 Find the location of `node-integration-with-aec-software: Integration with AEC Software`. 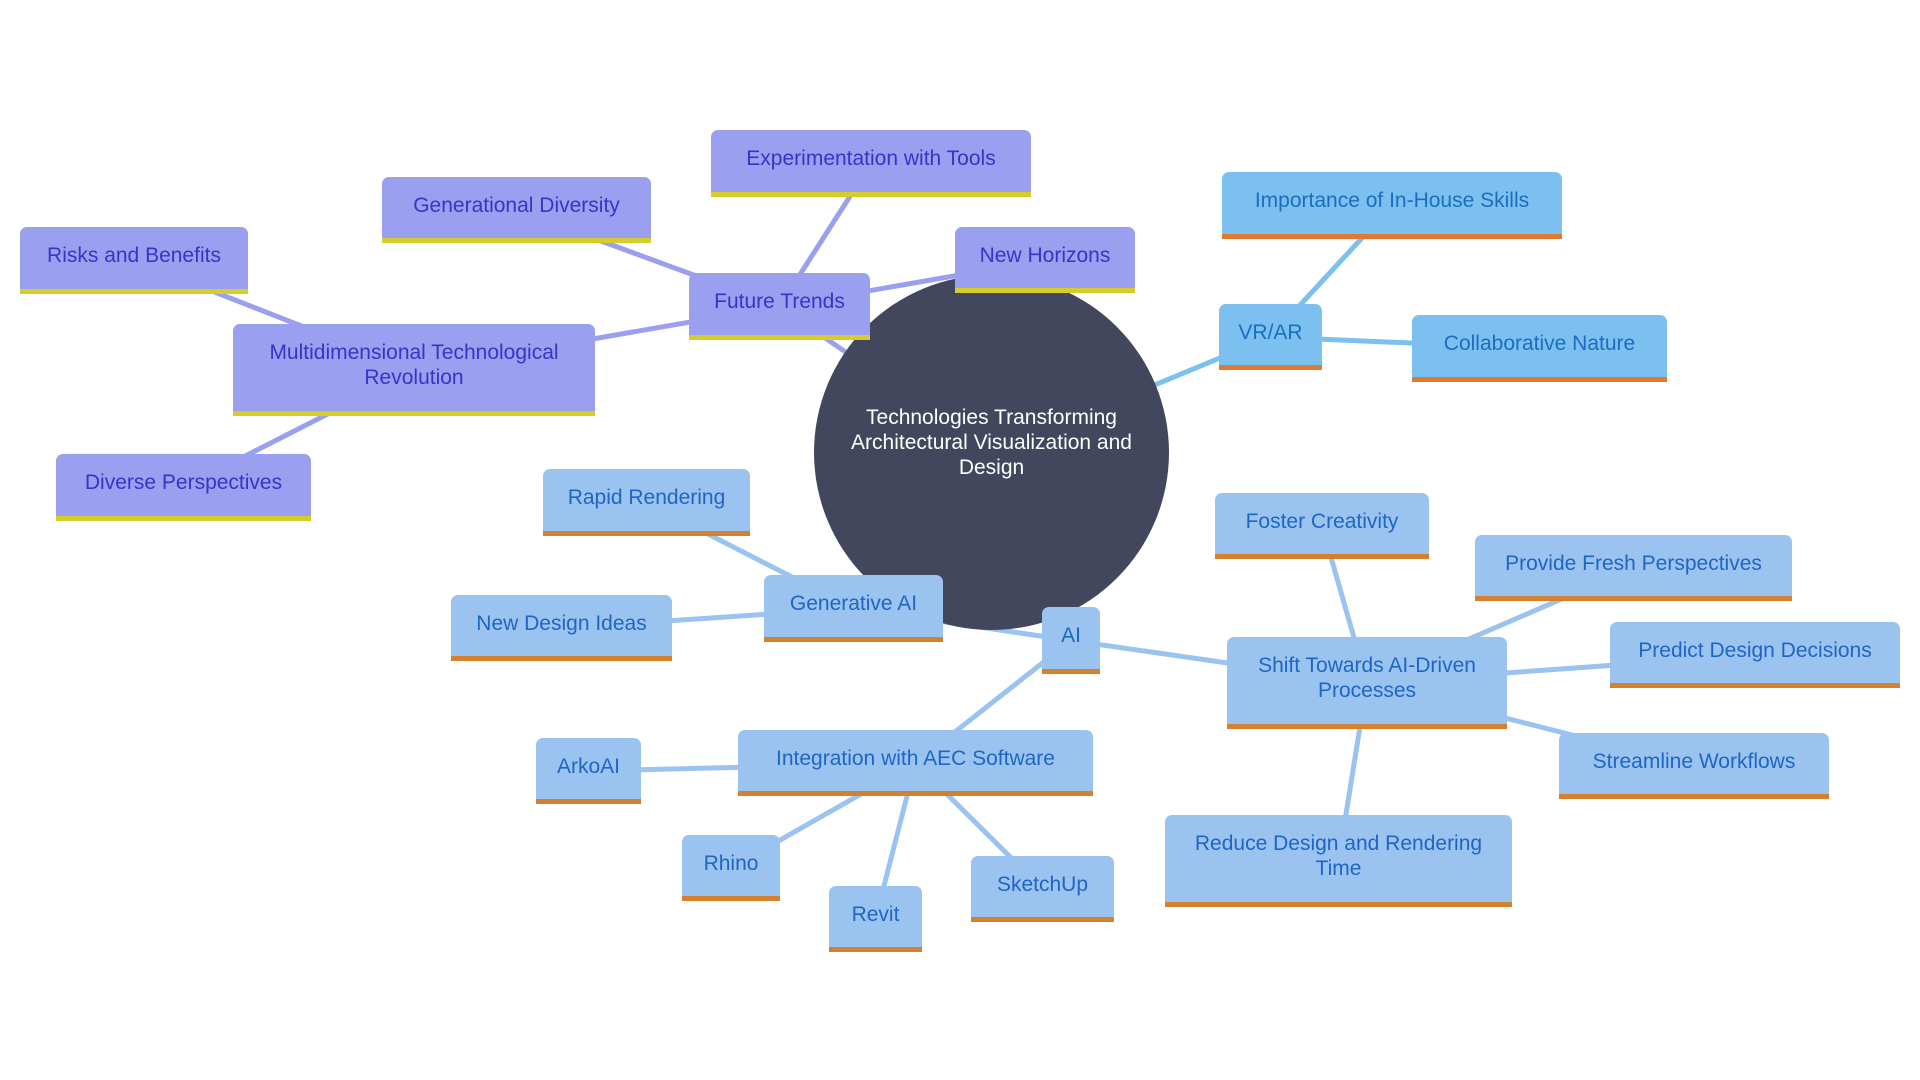

node-integration-with-aec-software: Integration with AEC Software is located at coordinates (915, 763).